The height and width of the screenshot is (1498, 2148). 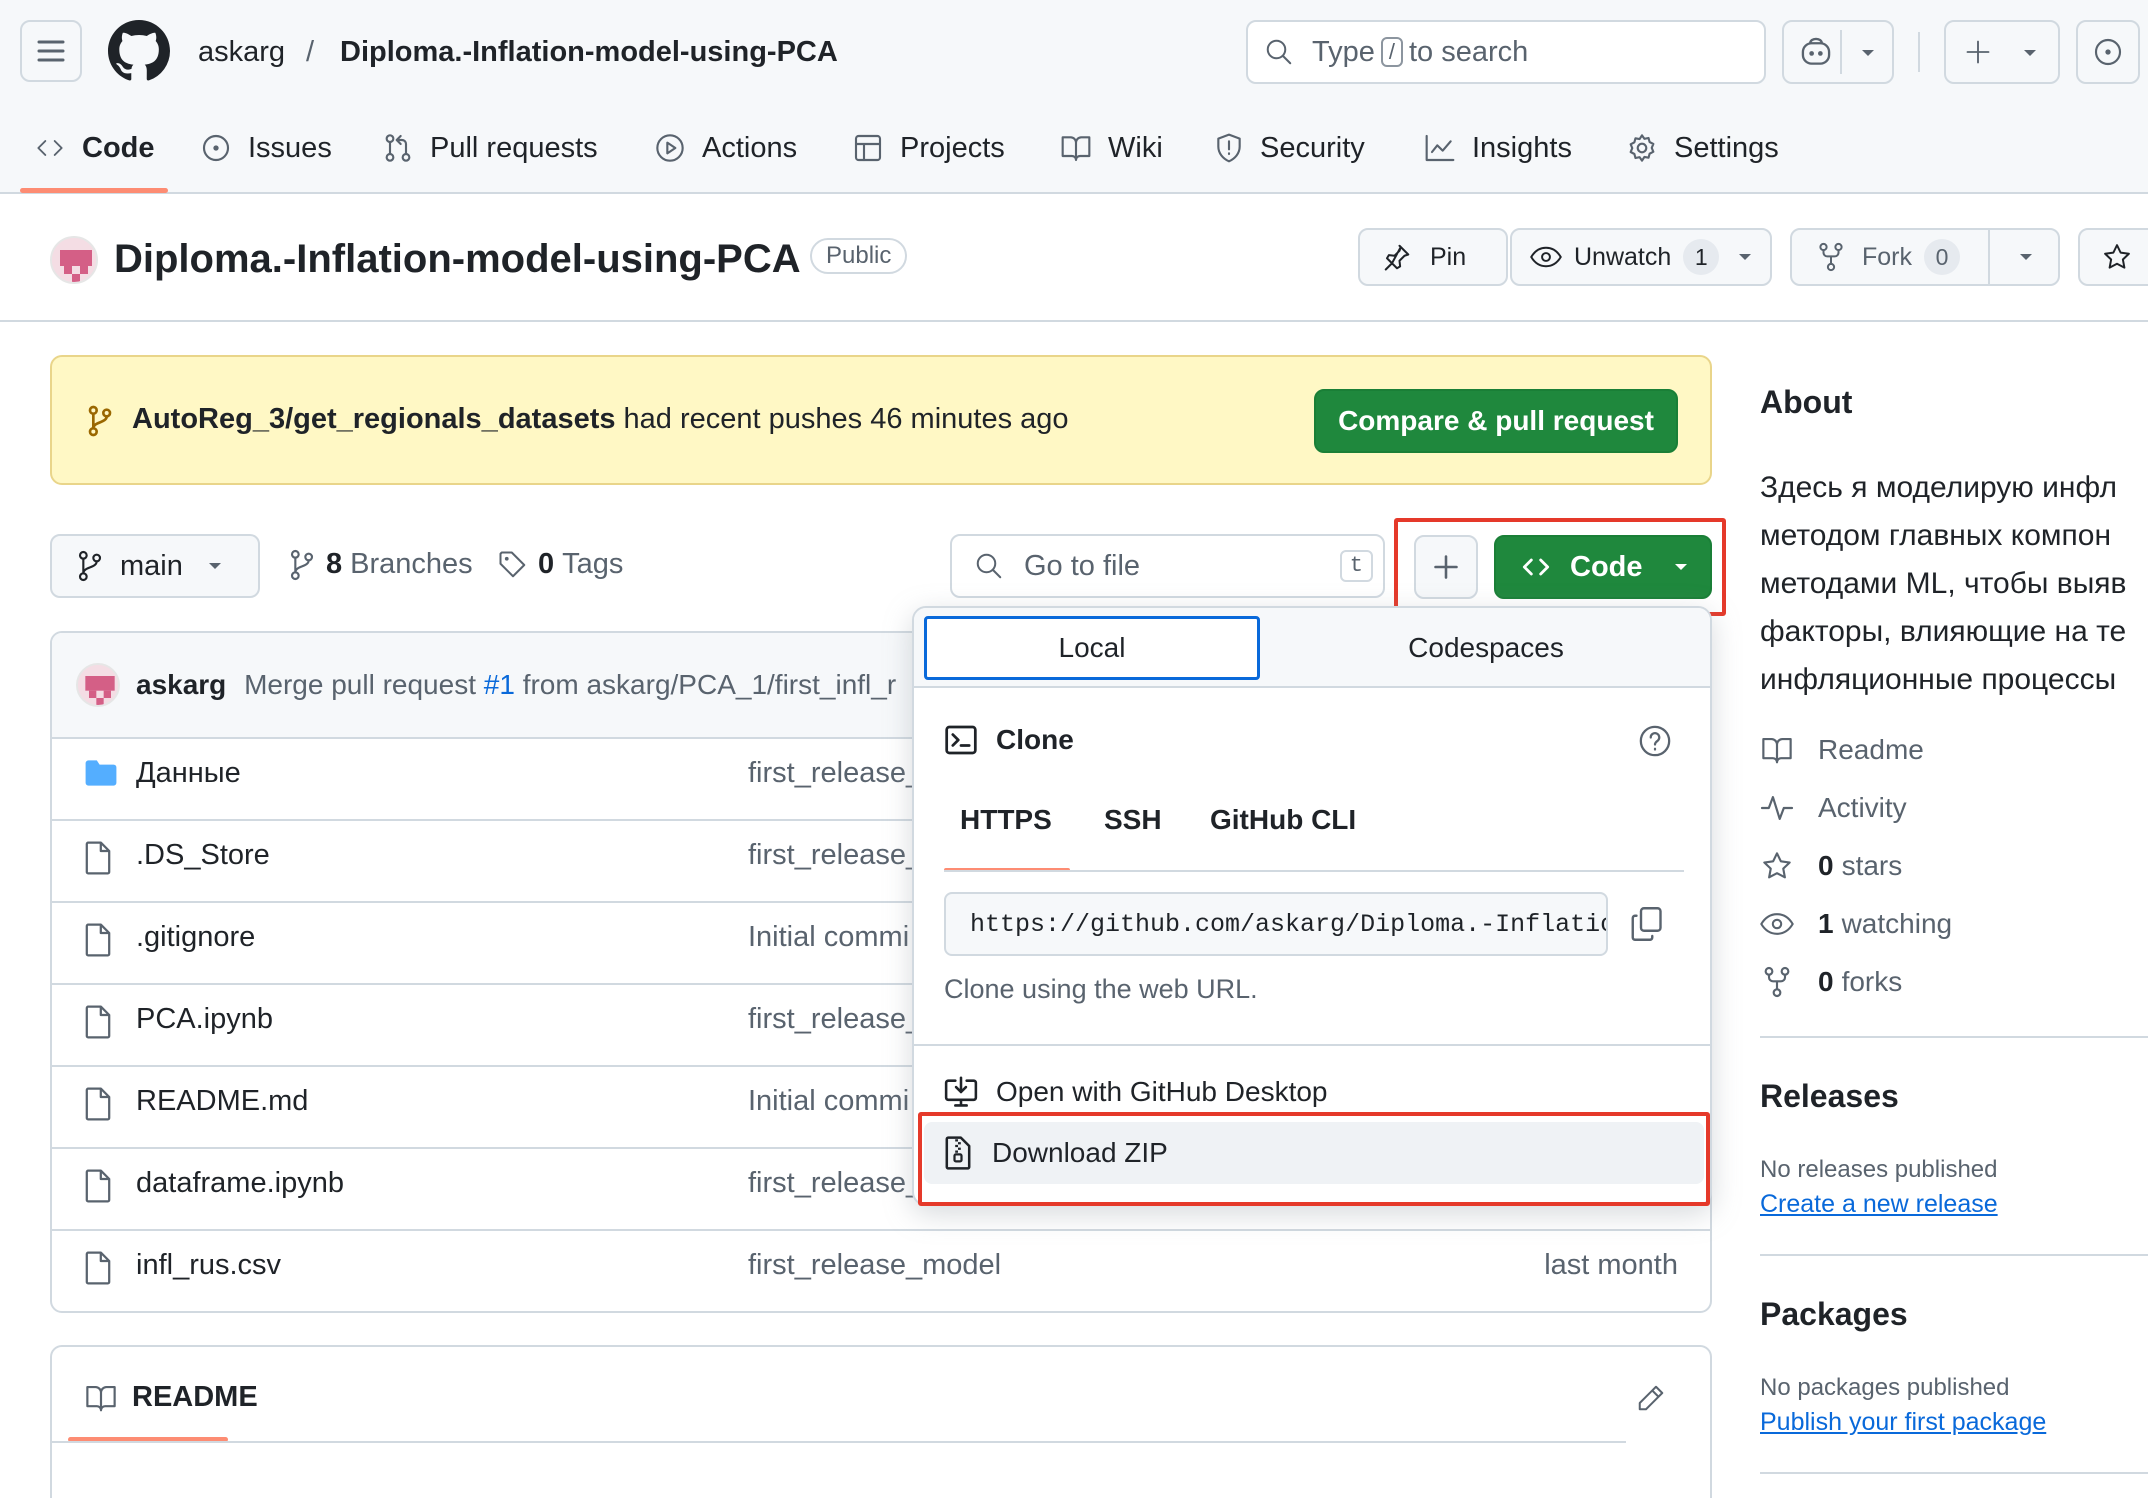 I want to click on file-name: infl_rus.csv, so click(x=208, y=1265).